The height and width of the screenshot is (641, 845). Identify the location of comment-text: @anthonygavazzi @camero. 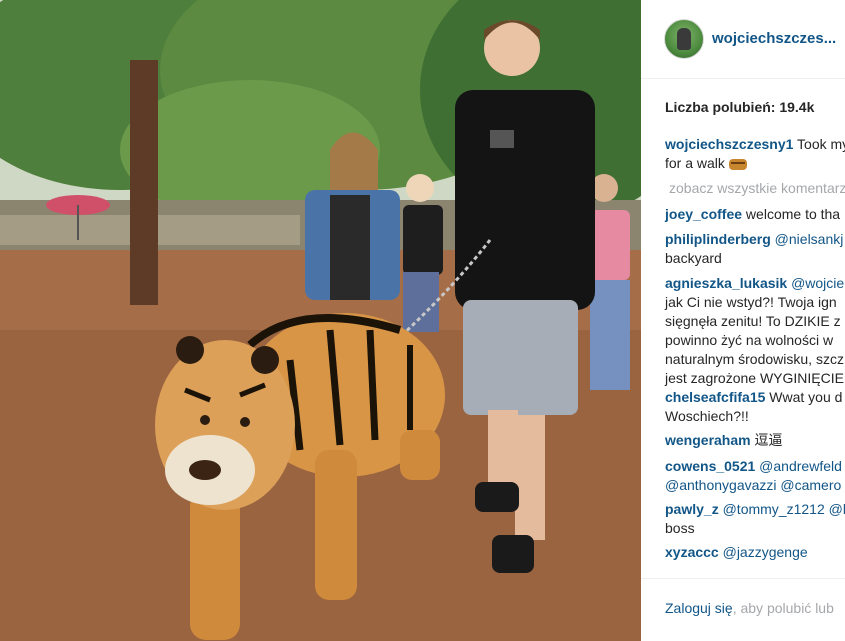
(753, 485).